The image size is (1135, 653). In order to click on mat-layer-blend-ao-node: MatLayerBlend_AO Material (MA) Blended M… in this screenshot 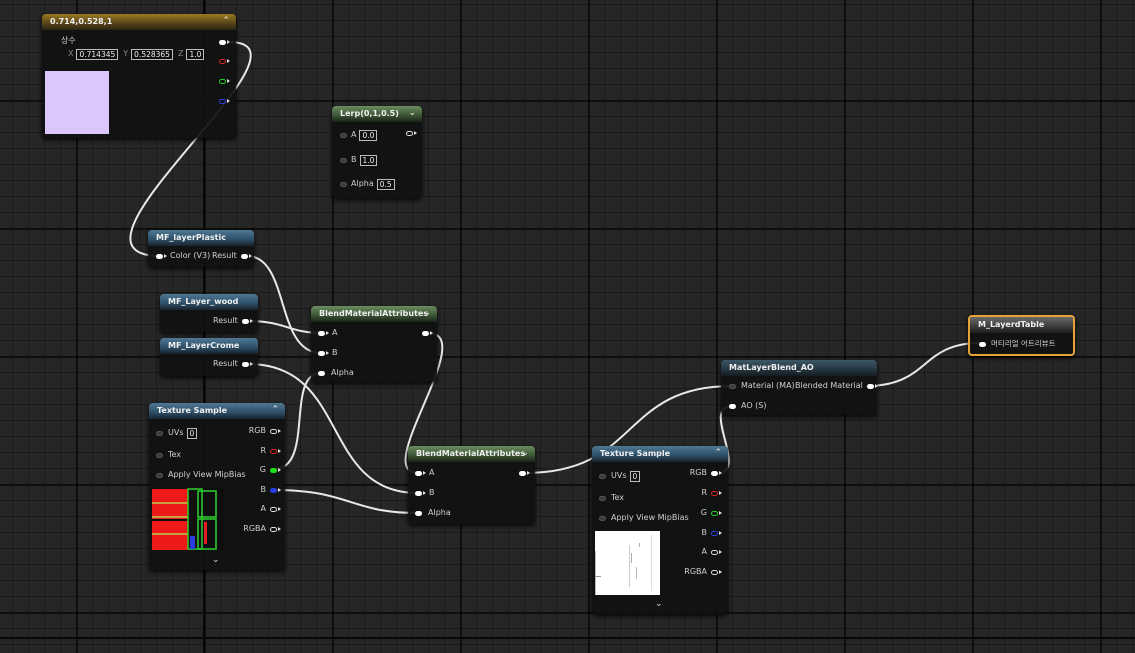, I will do `click(799, 387)`.